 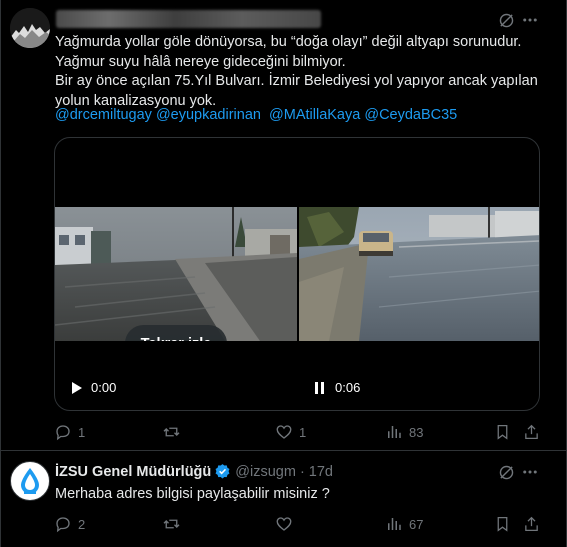 I want to click on replay-button: Tekrar izle, so click(x=176, y=333).